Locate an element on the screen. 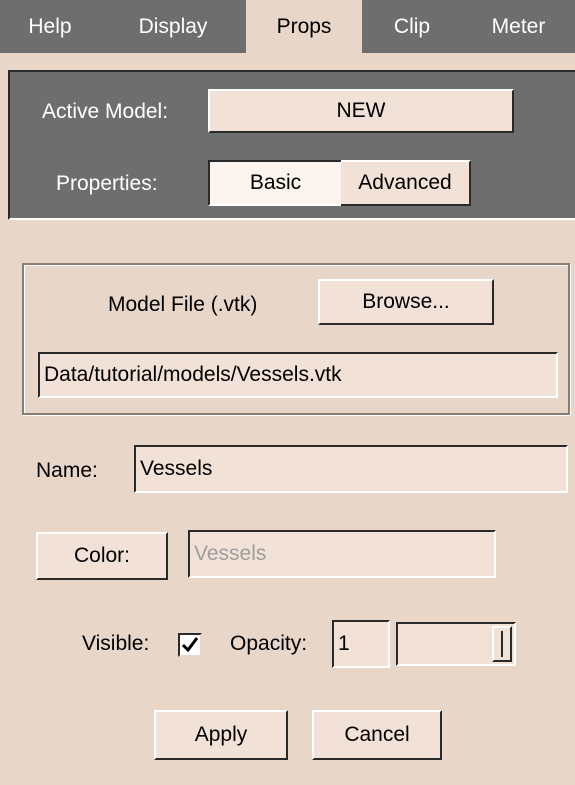 This screenshot has width=575, height=785. color-button: Color: is located at coordinates (102, 556).